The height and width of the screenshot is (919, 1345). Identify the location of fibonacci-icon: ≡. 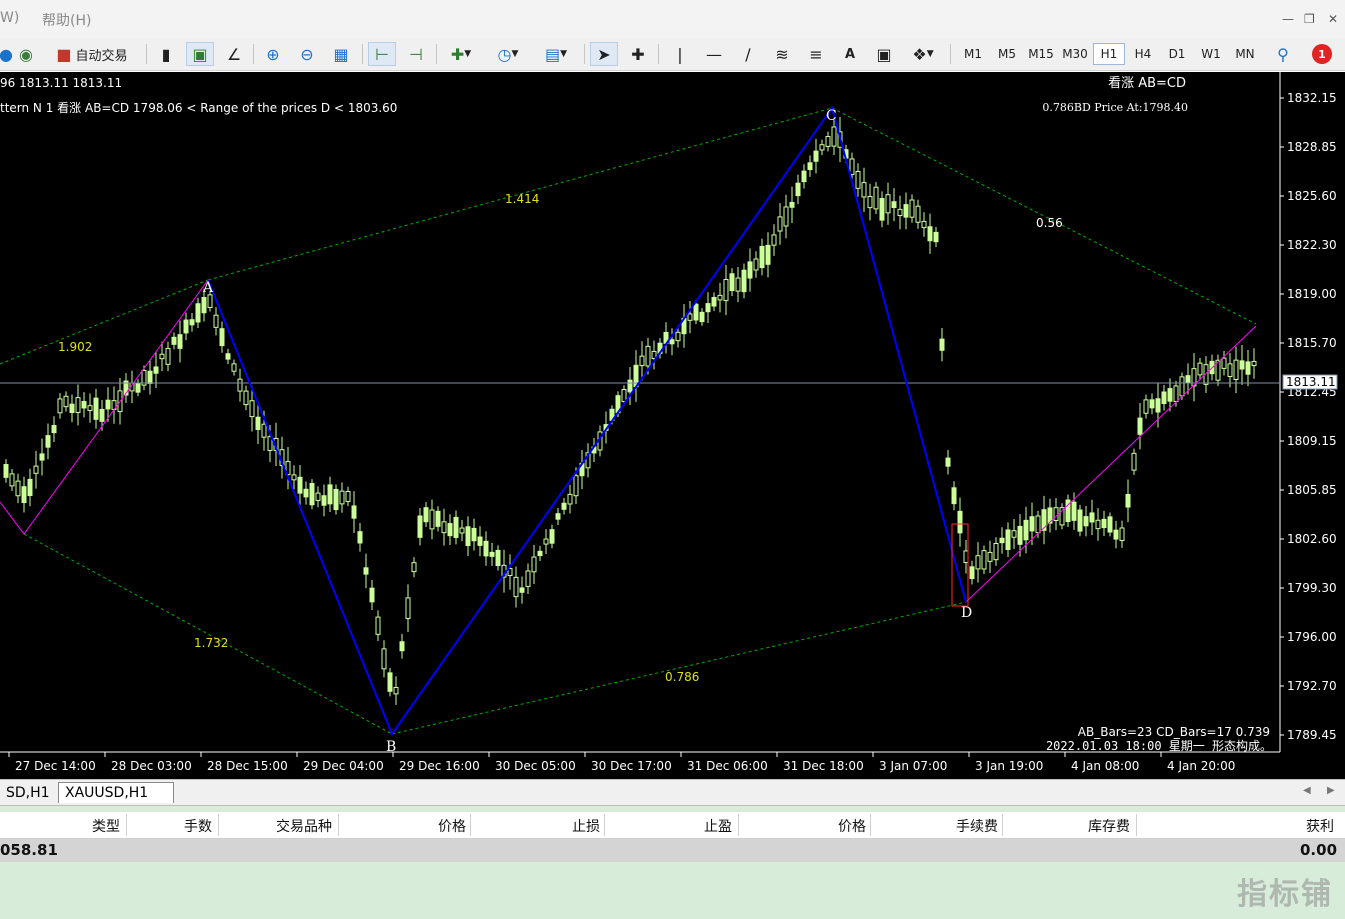
(816, 54).